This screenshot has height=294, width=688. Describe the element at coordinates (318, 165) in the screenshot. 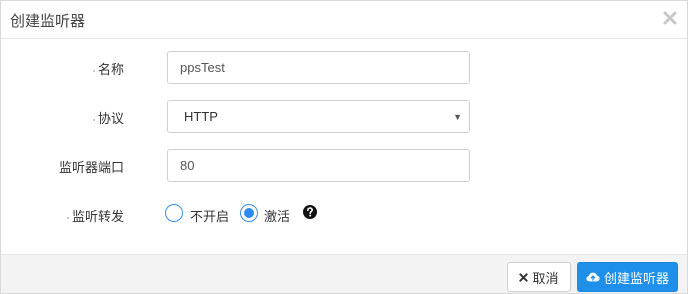

I see `port-input` at that location.